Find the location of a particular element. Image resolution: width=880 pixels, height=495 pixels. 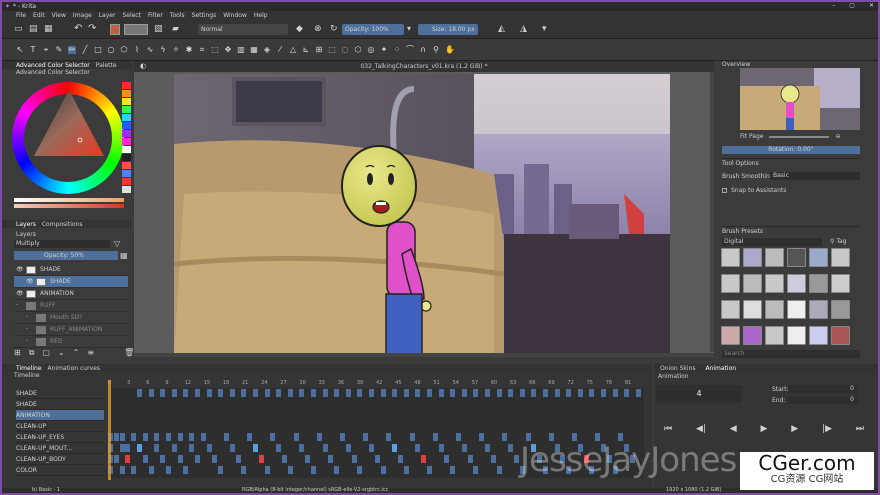

rotation-slider: Rotation: 0.00° is located at coordinates (791, 150).